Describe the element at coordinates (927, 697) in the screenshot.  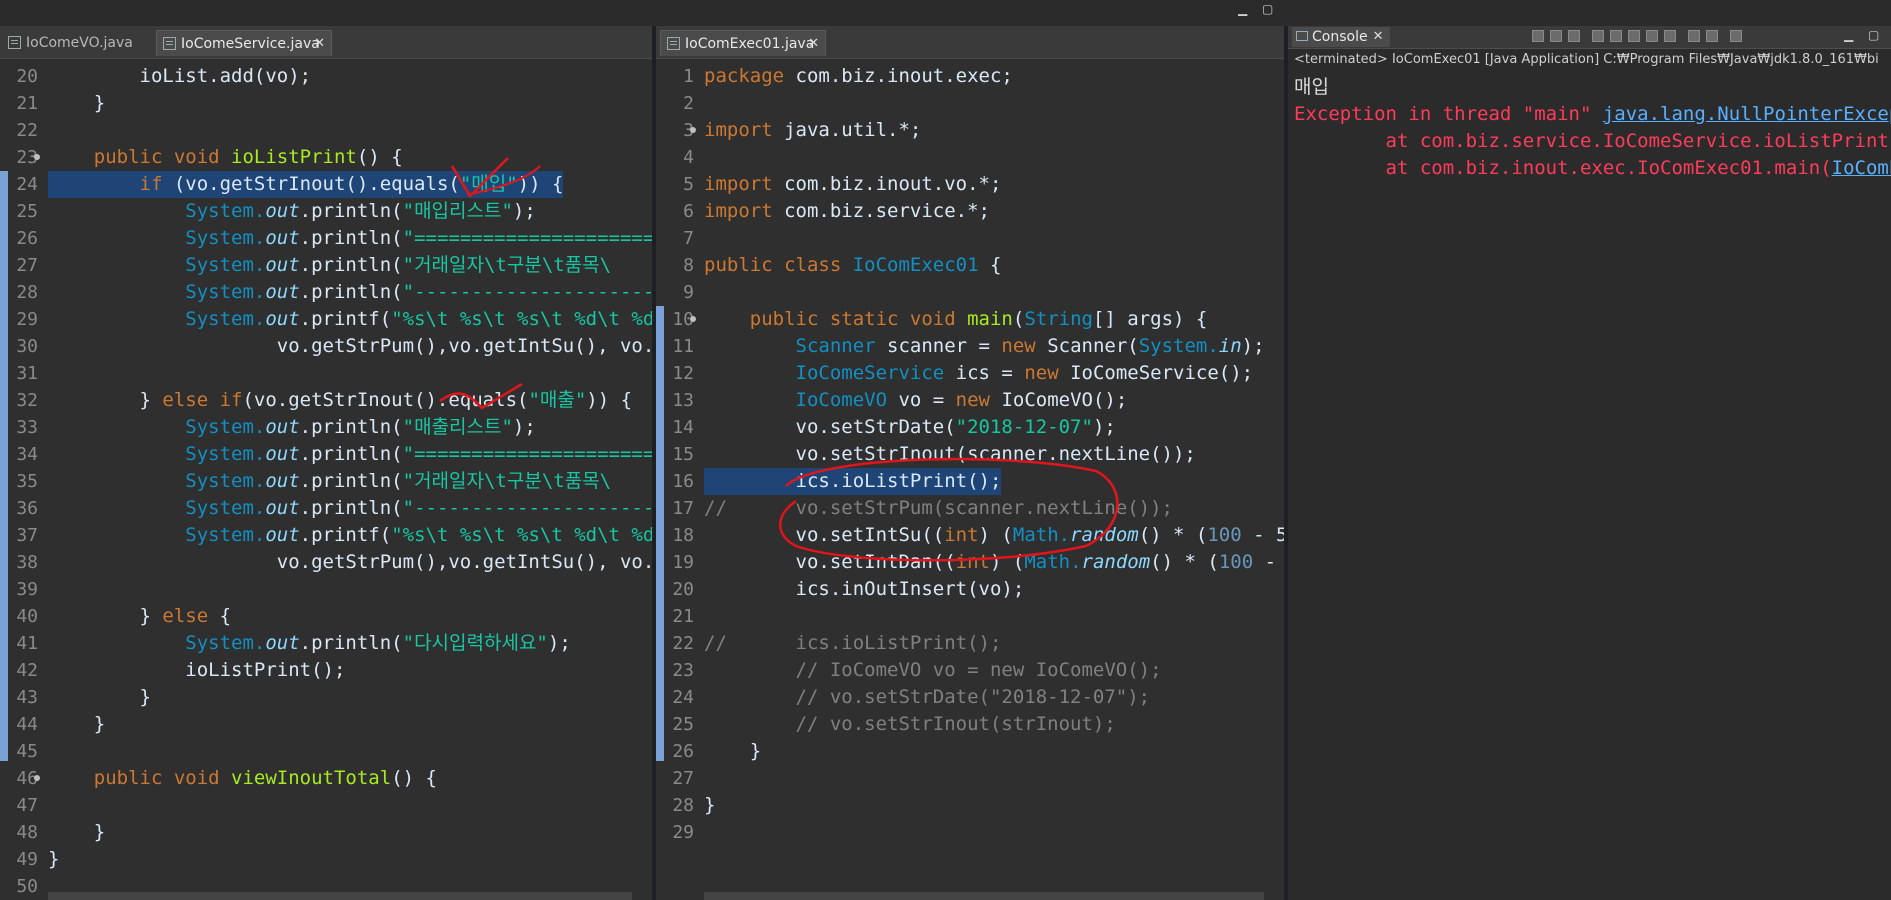
I see `code-text: // vo.setStrDate("2018-12-07");` at that location.